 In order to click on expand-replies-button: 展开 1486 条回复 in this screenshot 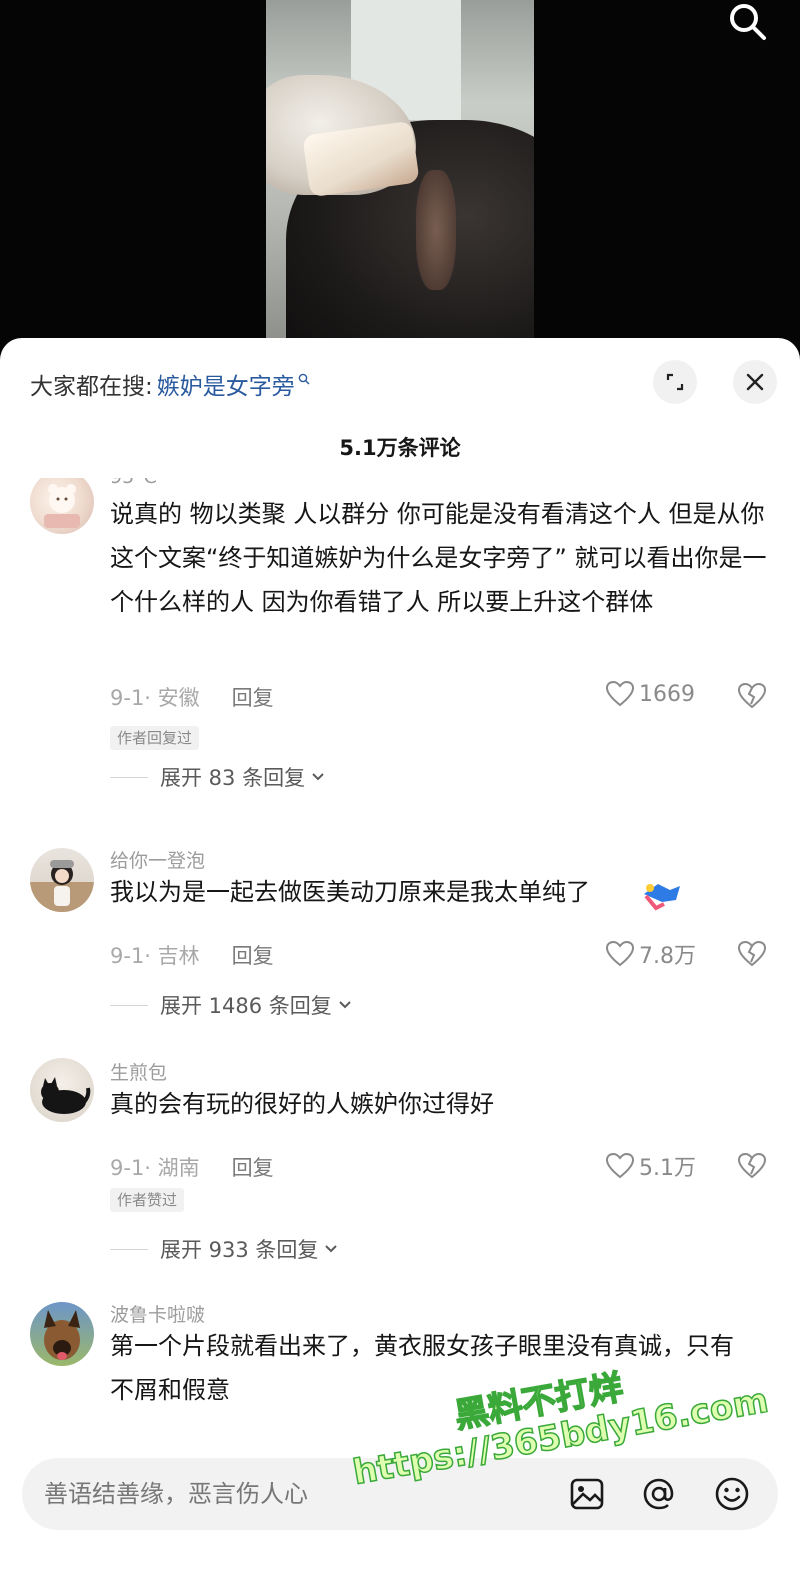, I will do `click(231, 1005)`.